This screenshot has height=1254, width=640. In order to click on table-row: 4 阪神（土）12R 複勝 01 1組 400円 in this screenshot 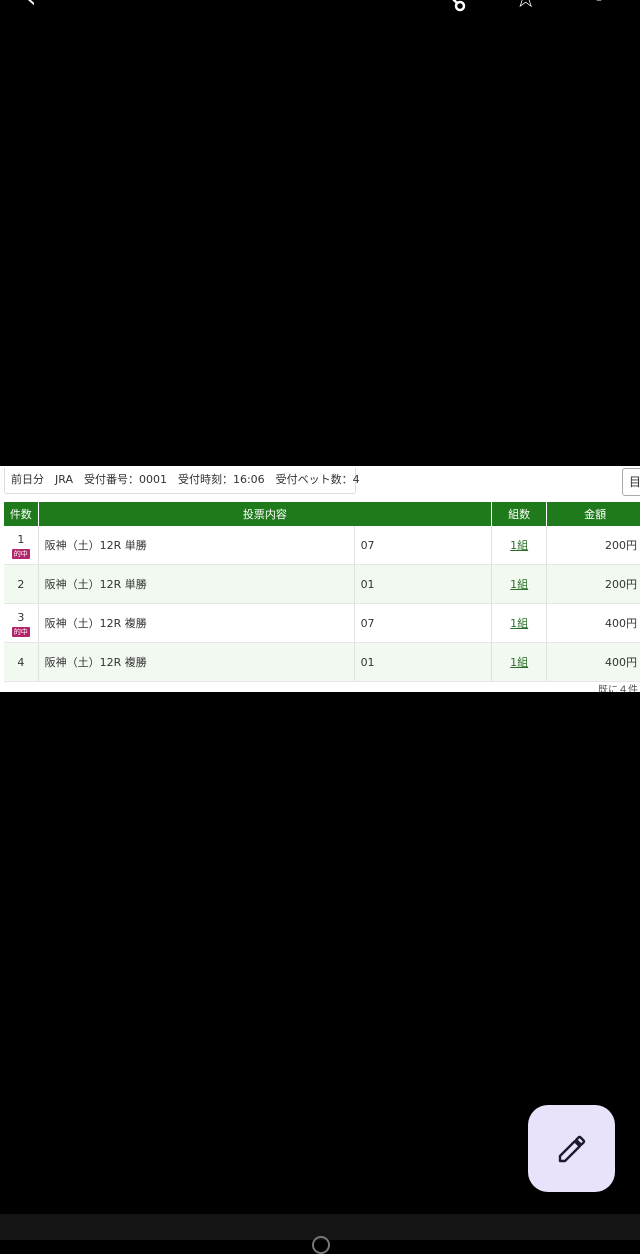, I will do `click(322, 662)`.